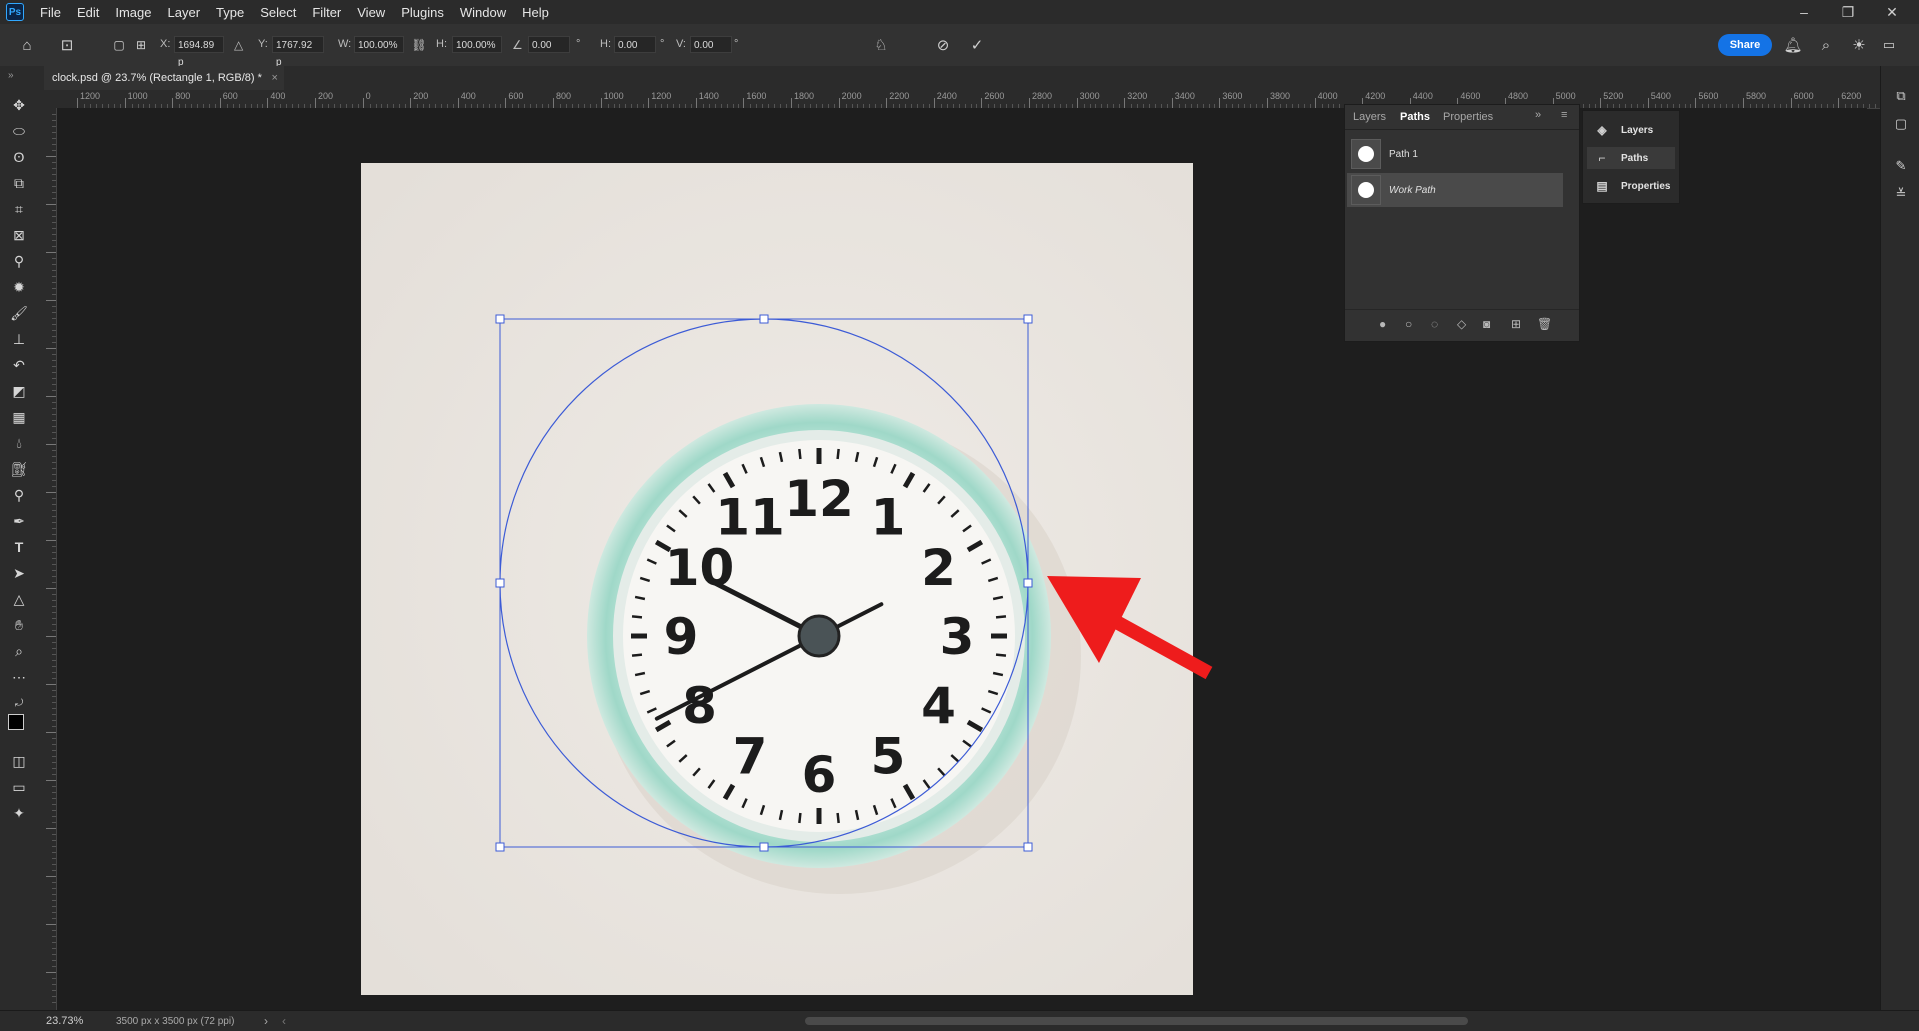 This screenshot has height=1031, width=1919. What do you see at coordinates (19, 417) in the screenshot?
I see `gradient-tool-icon: ▦` at bounding box center [19, 417].